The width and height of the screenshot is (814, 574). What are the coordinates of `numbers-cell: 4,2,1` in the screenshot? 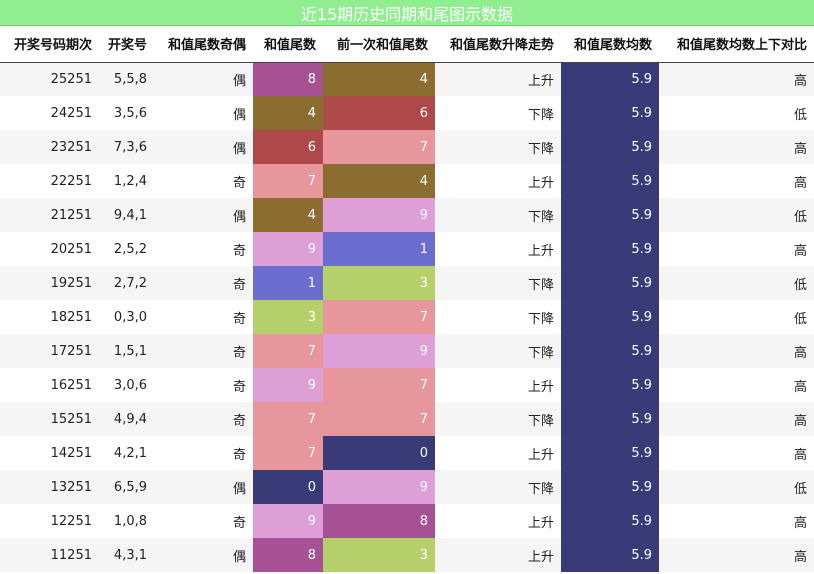 It's located at (126, 453).